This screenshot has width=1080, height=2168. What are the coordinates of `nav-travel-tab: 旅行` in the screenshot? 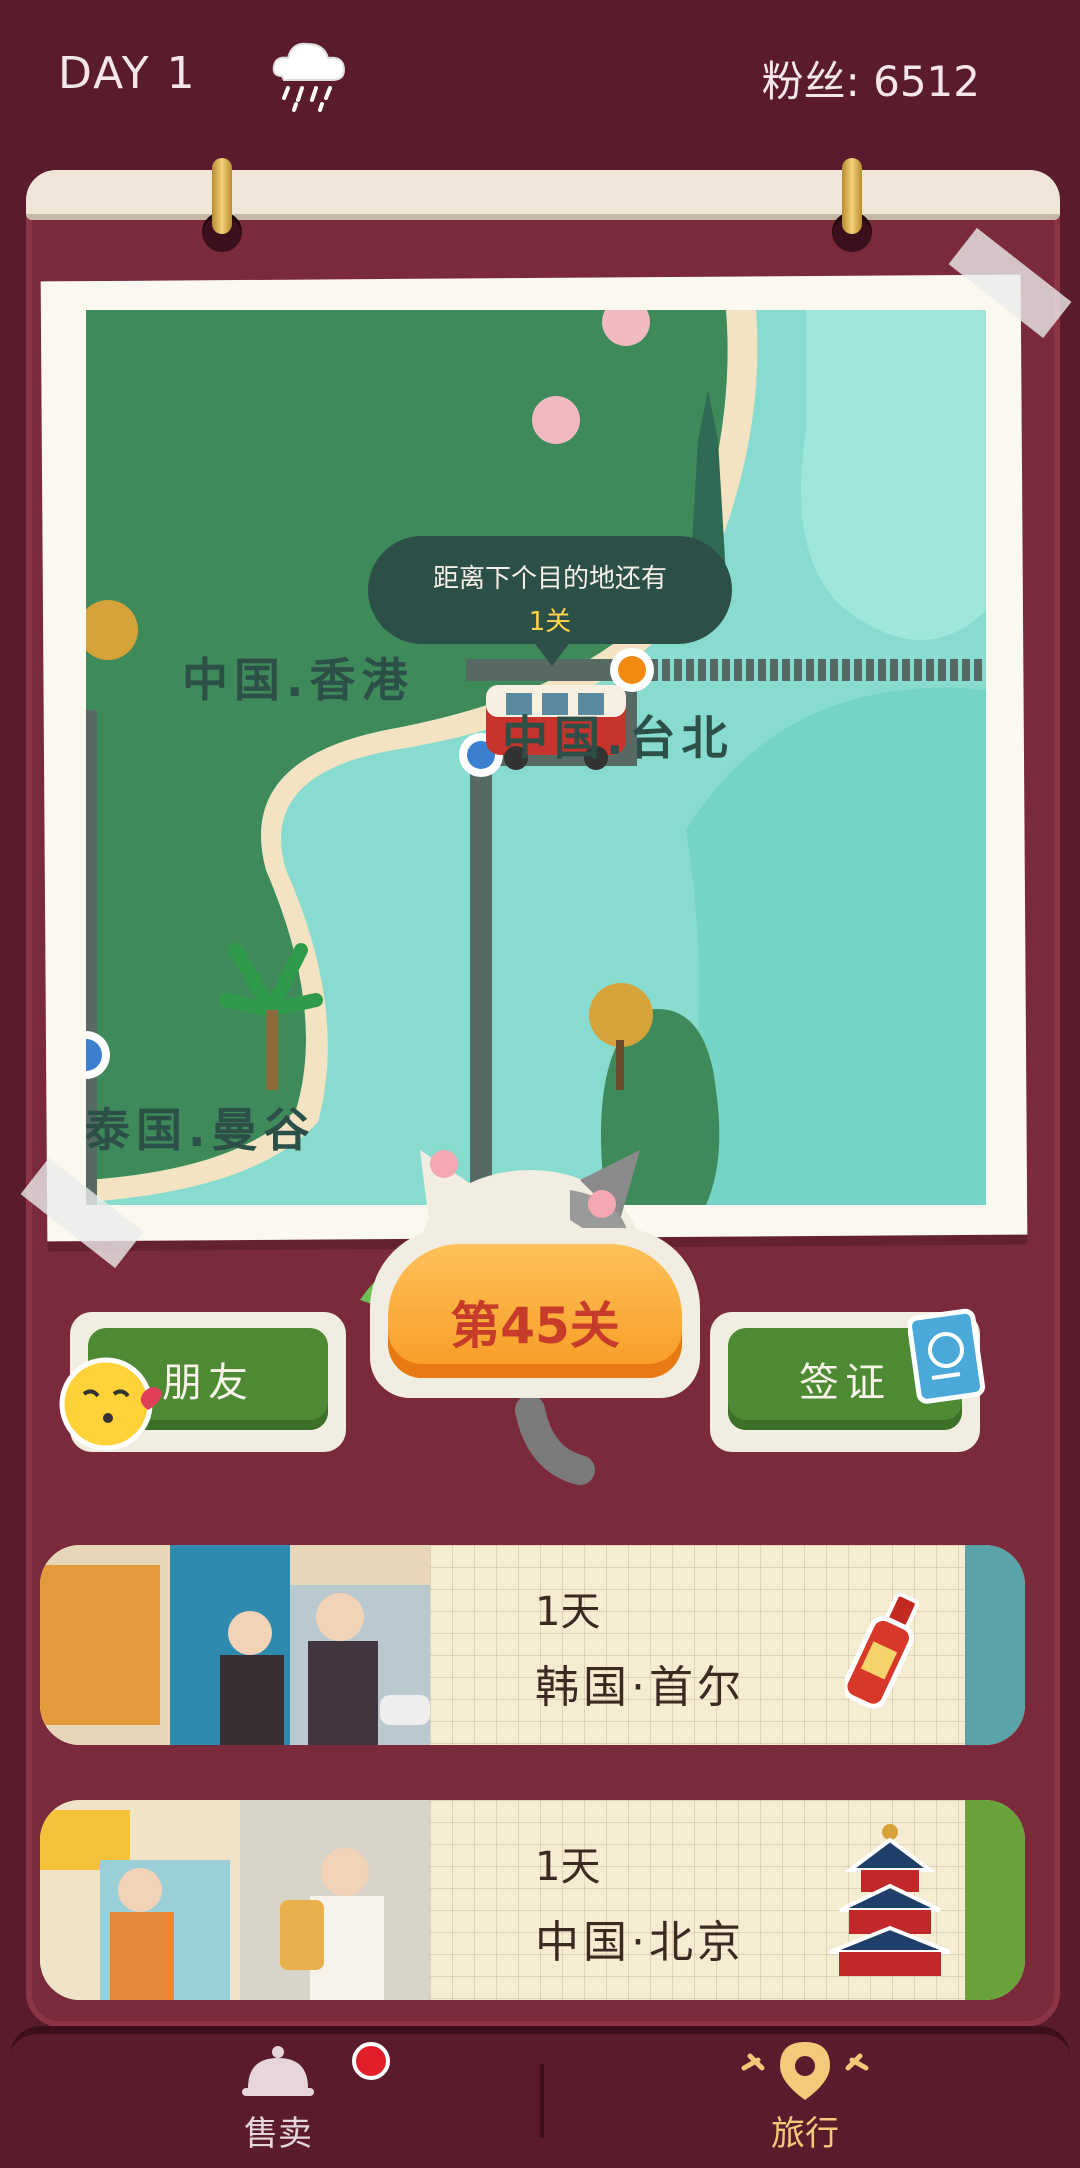 It's located at (807, 2101).